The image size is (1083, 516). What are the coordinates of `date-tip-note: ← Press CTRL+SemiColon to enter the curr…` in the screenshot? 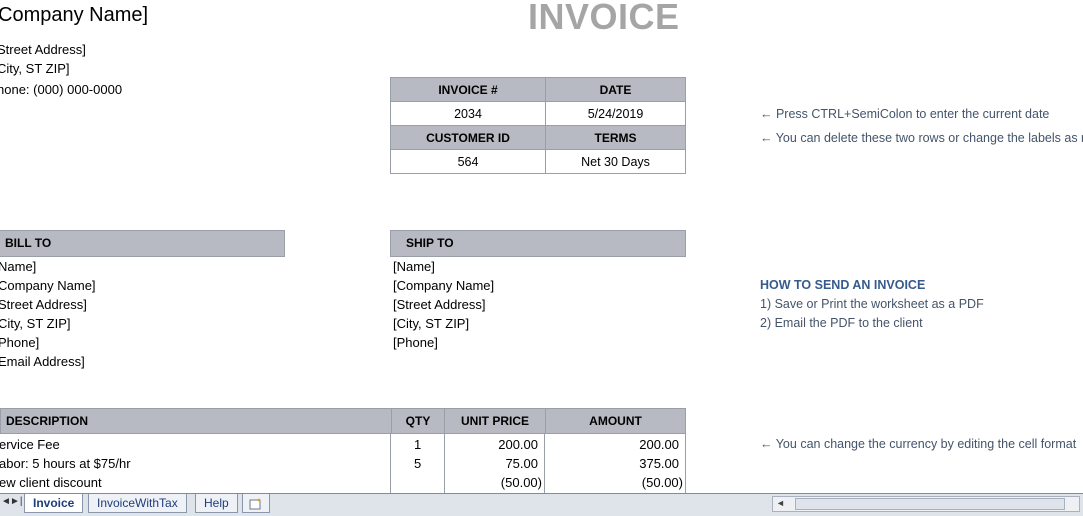 It's located at (905, 114).